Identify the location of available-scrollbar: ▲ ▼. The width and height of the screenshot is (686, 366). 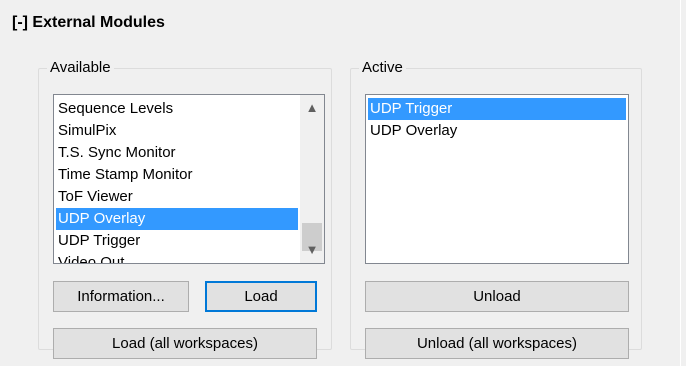
(312, 179).